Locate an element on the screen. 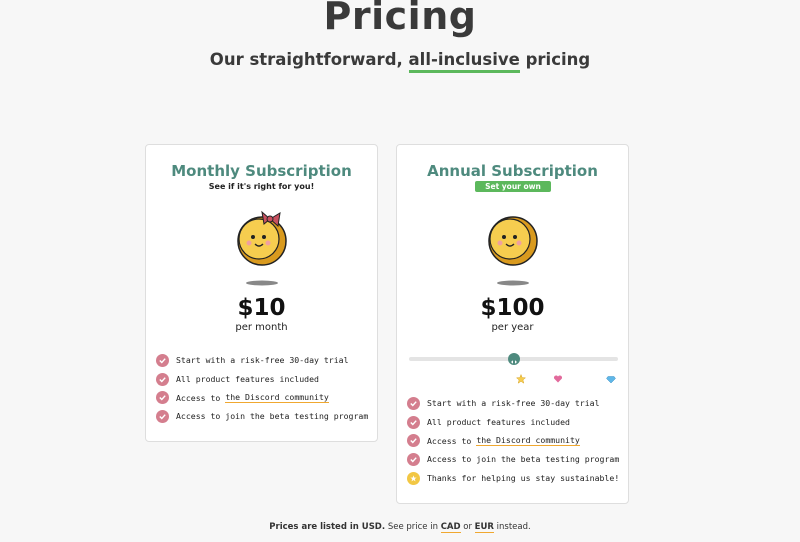 The image size is (800, 542). plan-price: $100 is located at coordinates (512, 308).